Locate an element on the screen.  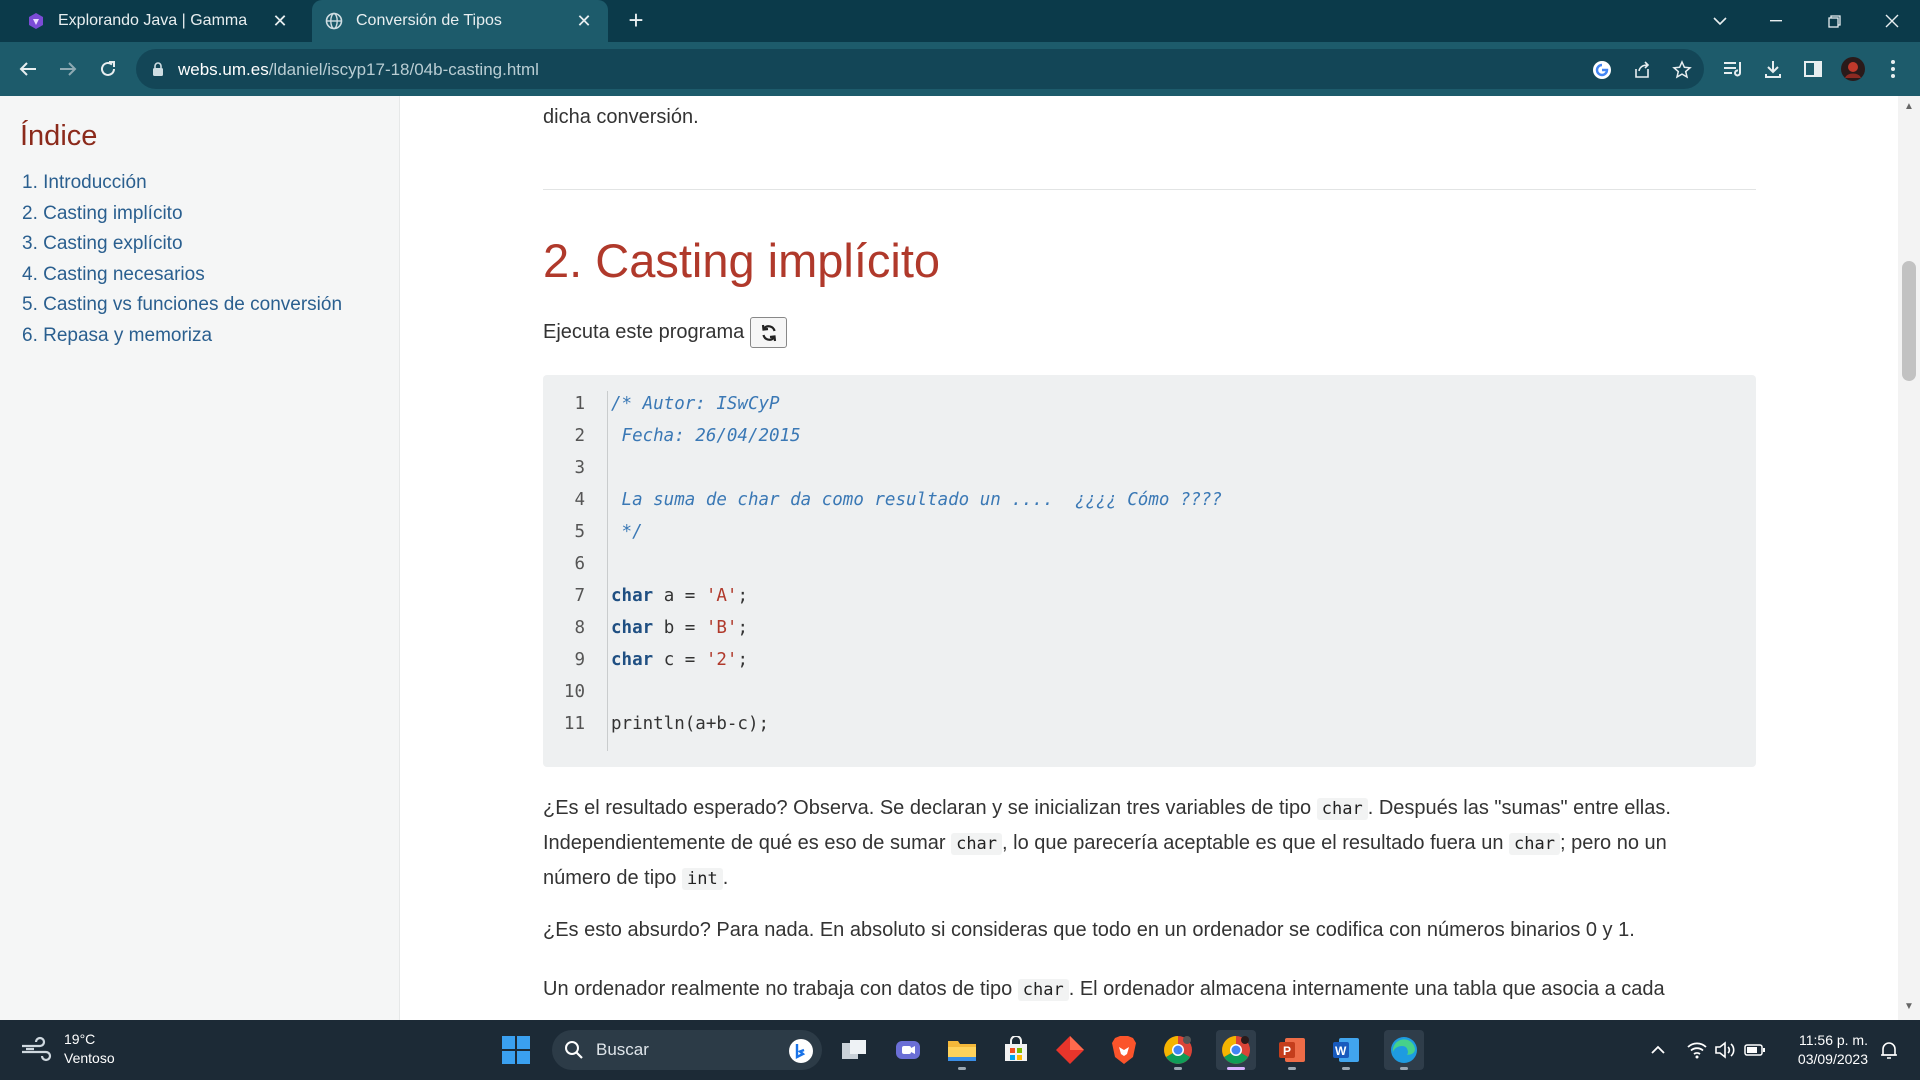
weather-widget: 19°C Ventoso is located at coordinates (67, 1049).